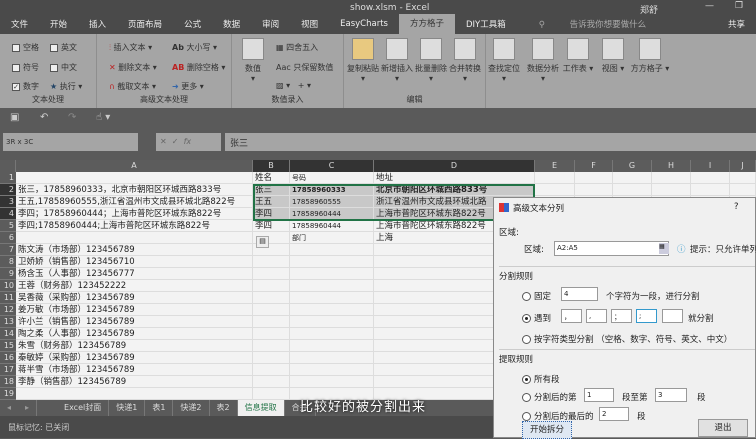 Image resolution: width=756 pixels, height=439 pixels. Describe the element at coordinates (261, 408) in the screenshot. I see `sheet-tab-active: 信息提取` at that location.